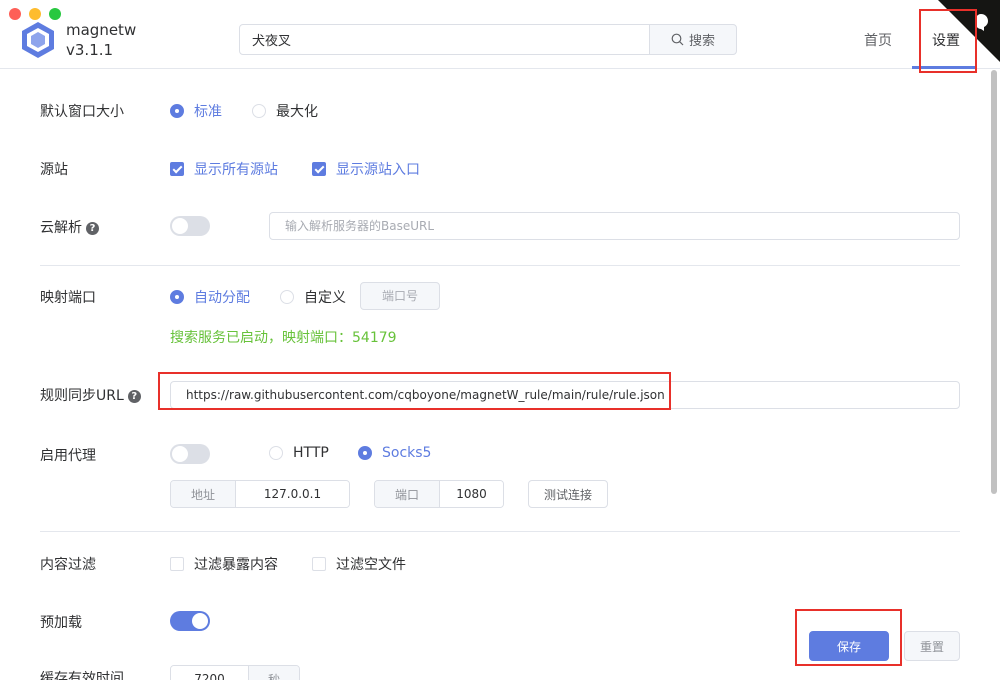 The height and width of the screenshot is (680, 1000). What do you see at coordinates (55, 14) in the screenshot?
I see `window-maximize-button` at bounding box center [55, 14].